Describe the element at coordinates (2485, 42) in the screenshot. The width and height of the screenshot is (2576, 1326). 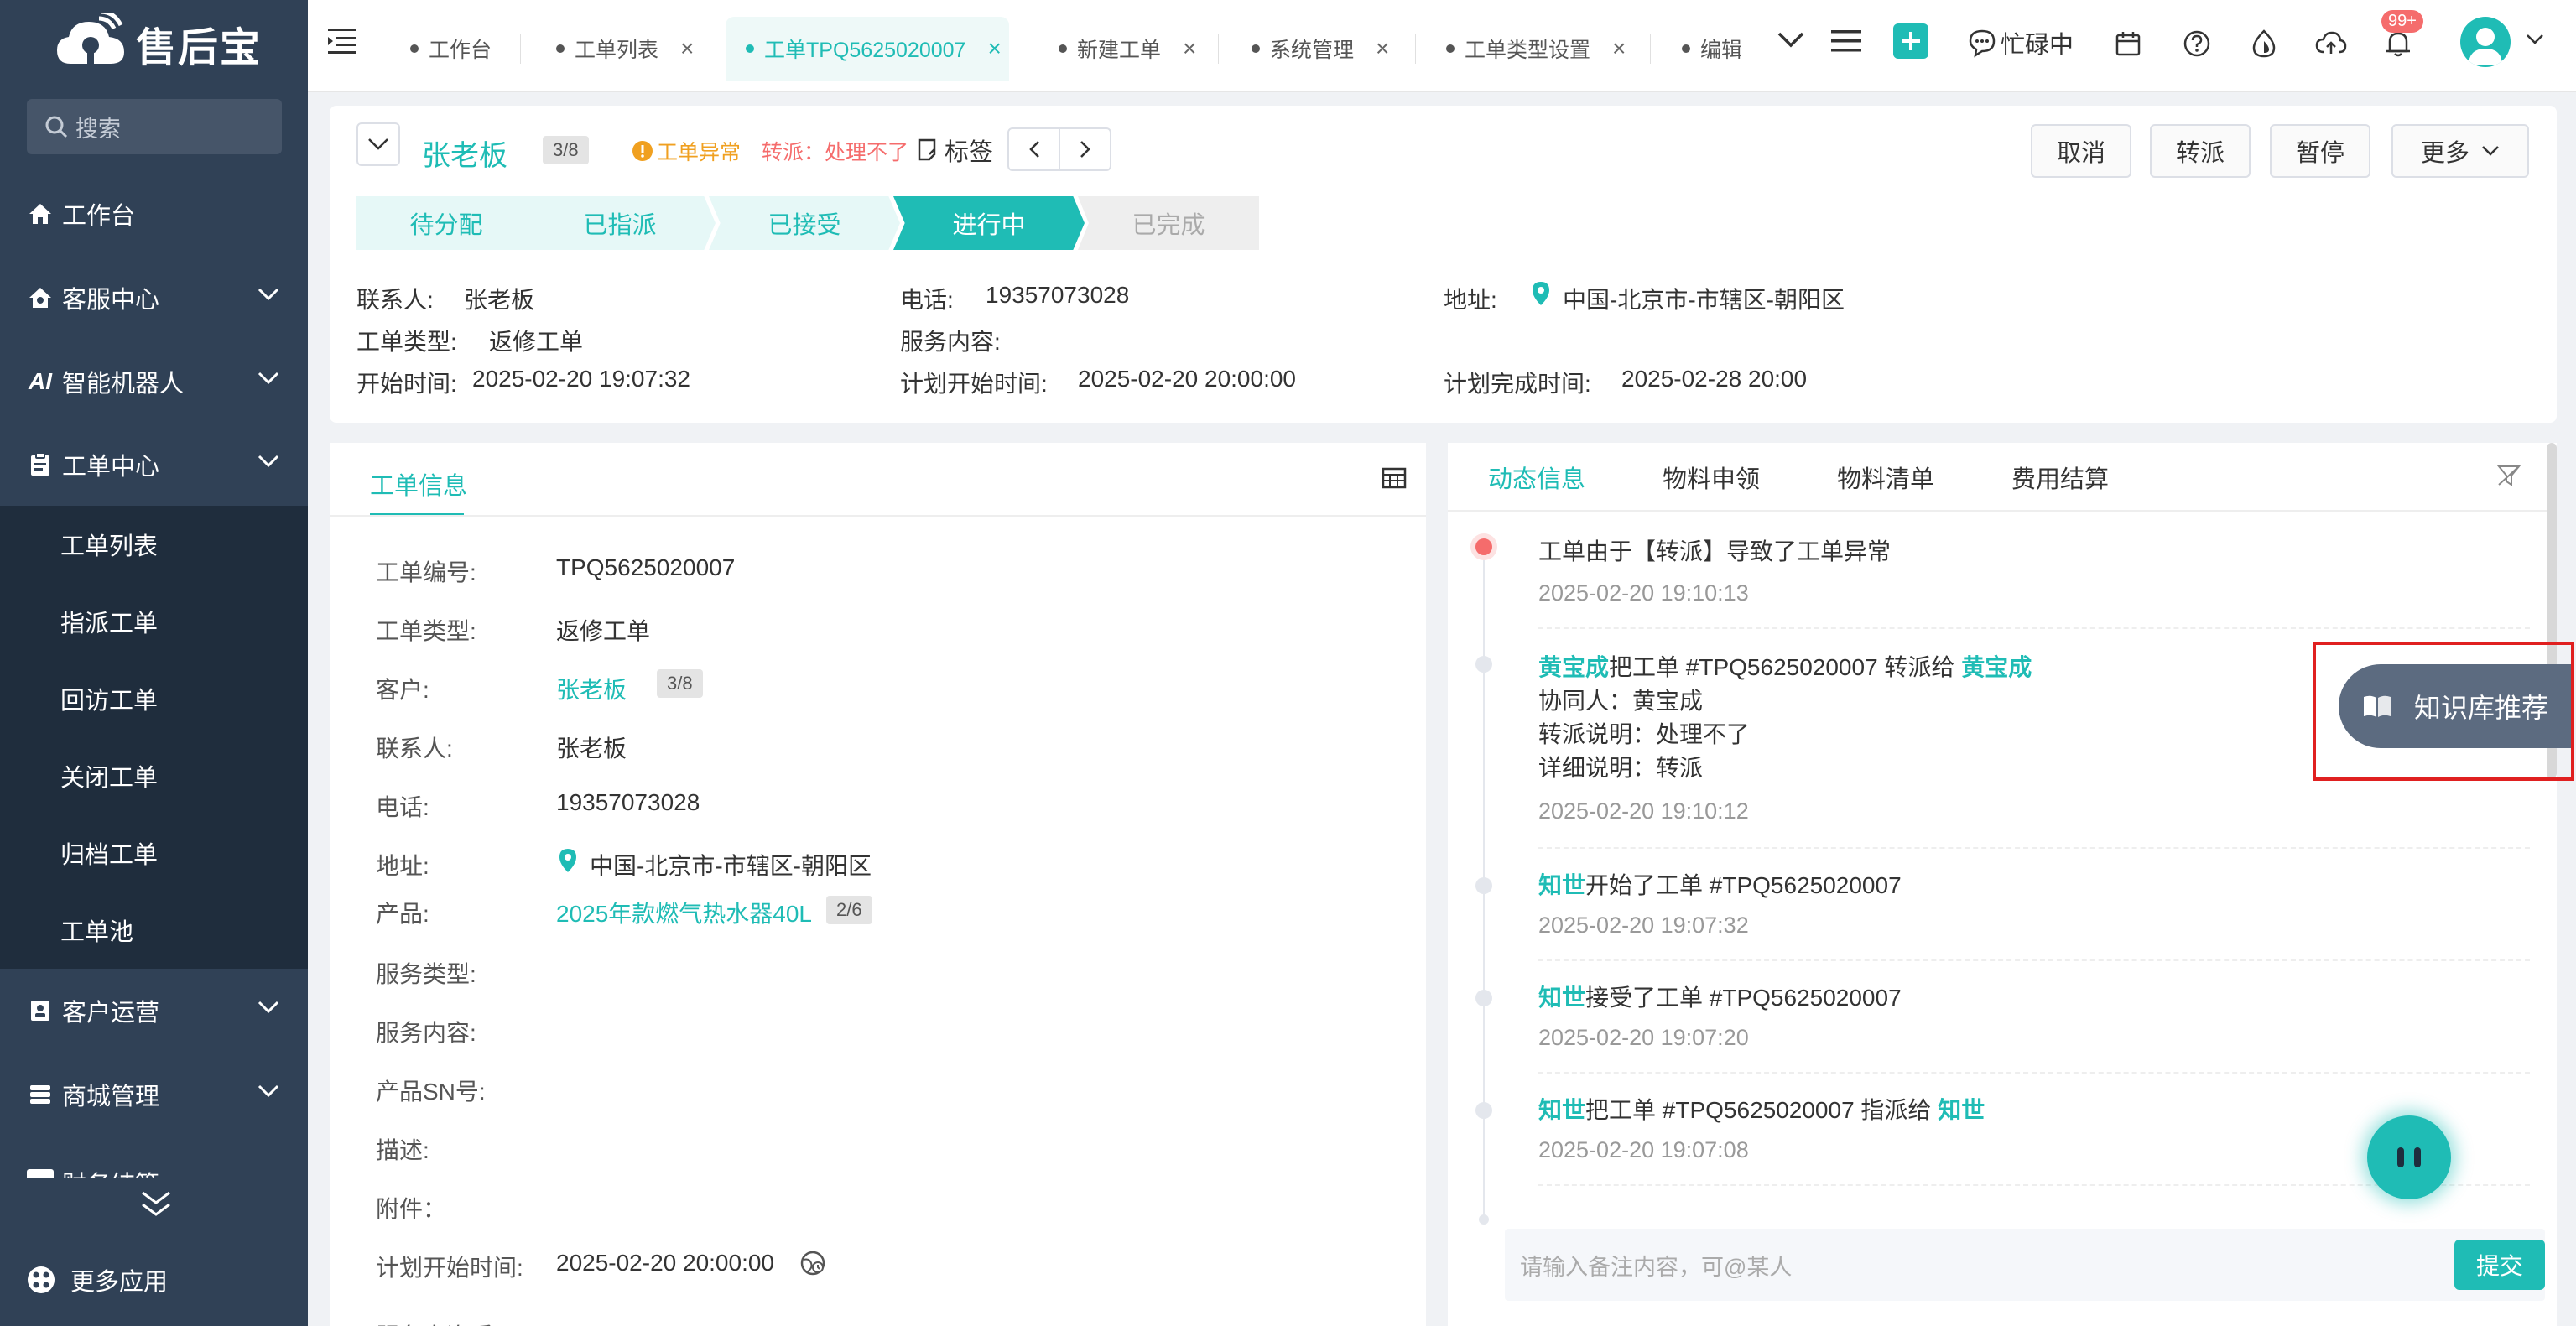
I see `avatar` at that location.